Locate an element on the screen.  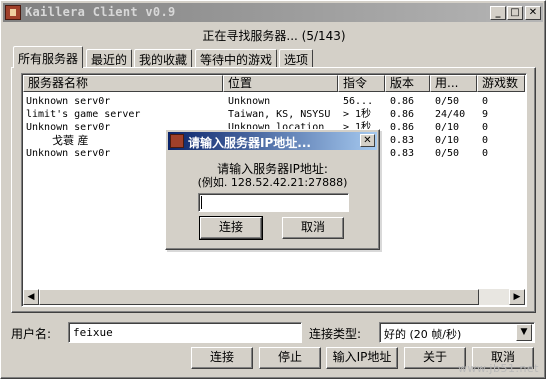
kaillera-app-icon is located at coordinates (13, 12).